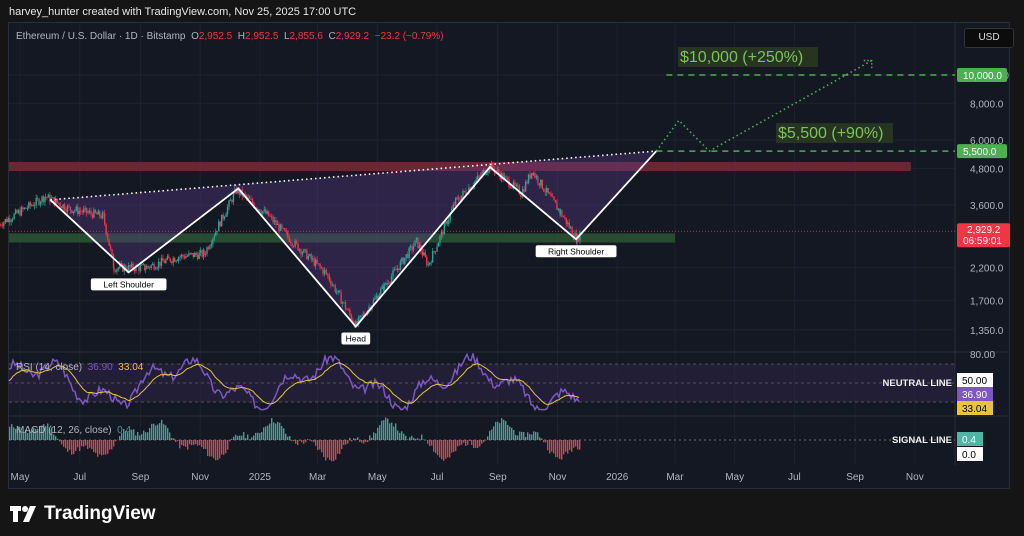  I want to click on x-tick-label: Nov, so click(200, 477).